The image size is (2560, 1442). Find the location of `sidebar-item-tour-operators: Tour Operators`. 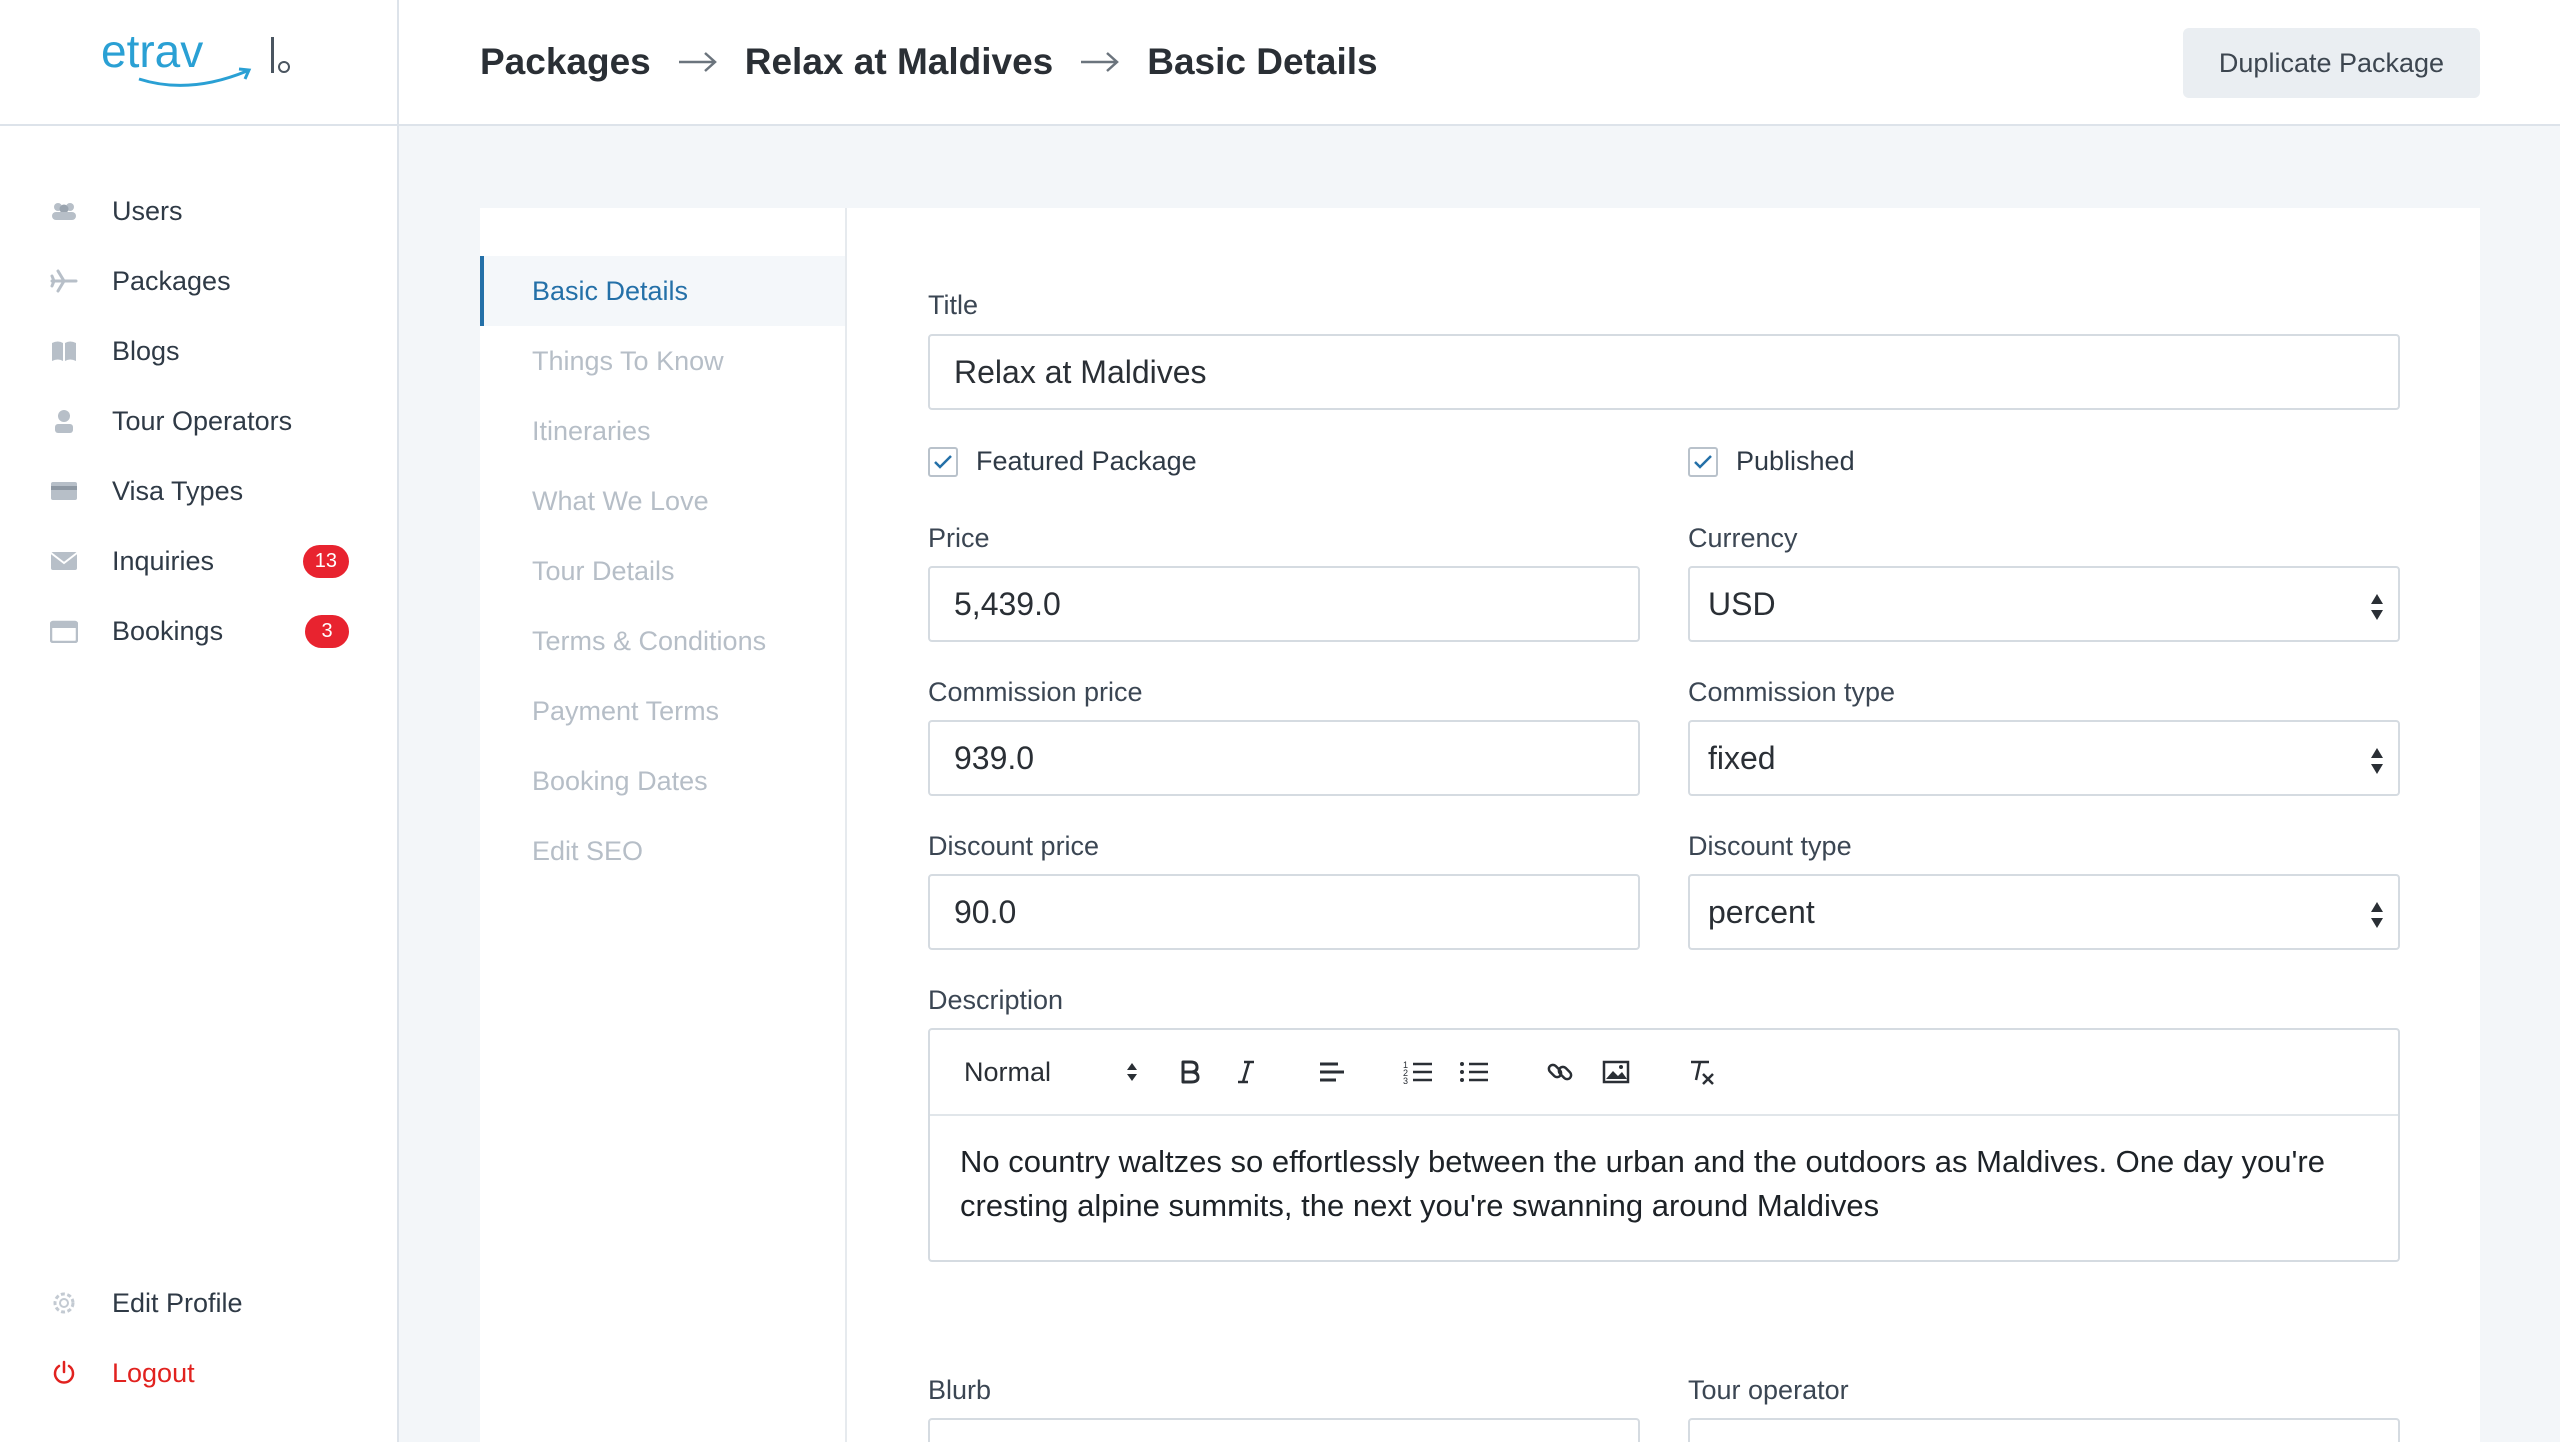

sidebar-item-tour-operators: Tour Operators is located at coordinates (198, 421).